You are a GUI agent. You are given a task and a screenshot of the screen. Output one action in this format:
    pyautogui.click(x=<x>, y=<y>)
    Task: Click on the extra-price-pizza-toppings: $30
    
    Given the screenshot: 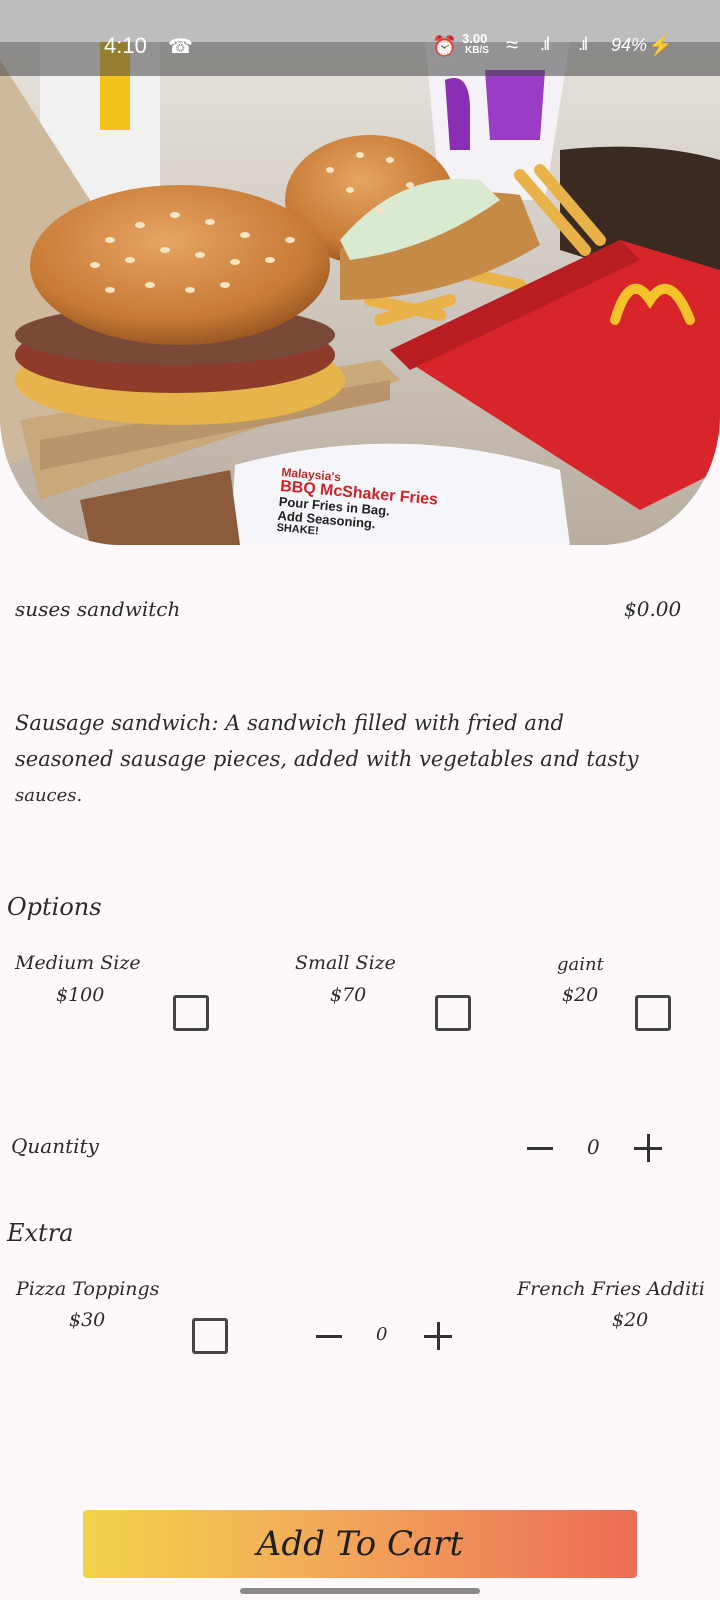 What is the action you would take?
    pyautogui.click(x=87, y=1320)
    